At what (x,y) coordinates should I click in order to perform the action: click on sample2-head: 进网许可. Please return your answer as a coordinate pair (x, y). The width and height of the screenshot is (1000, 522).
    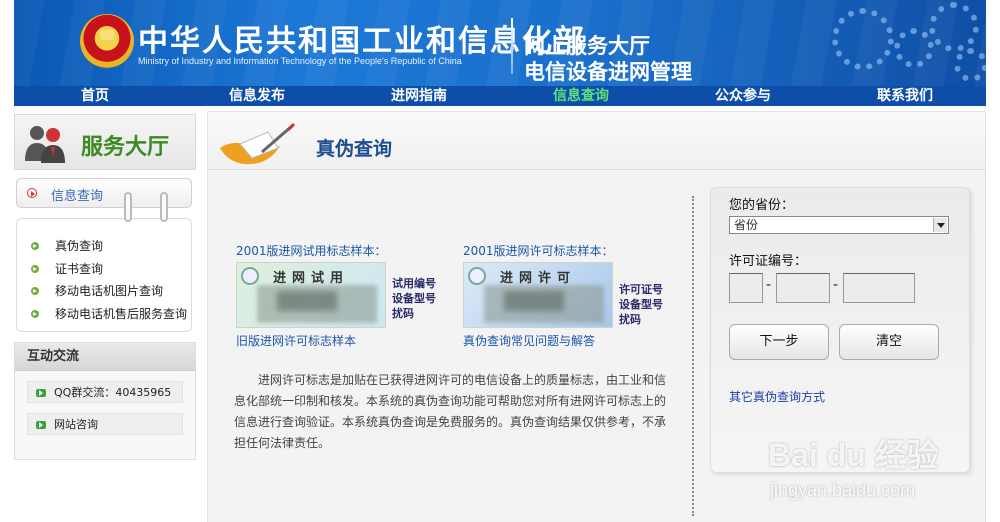
    Looking at the image, I should click on (538, 278).